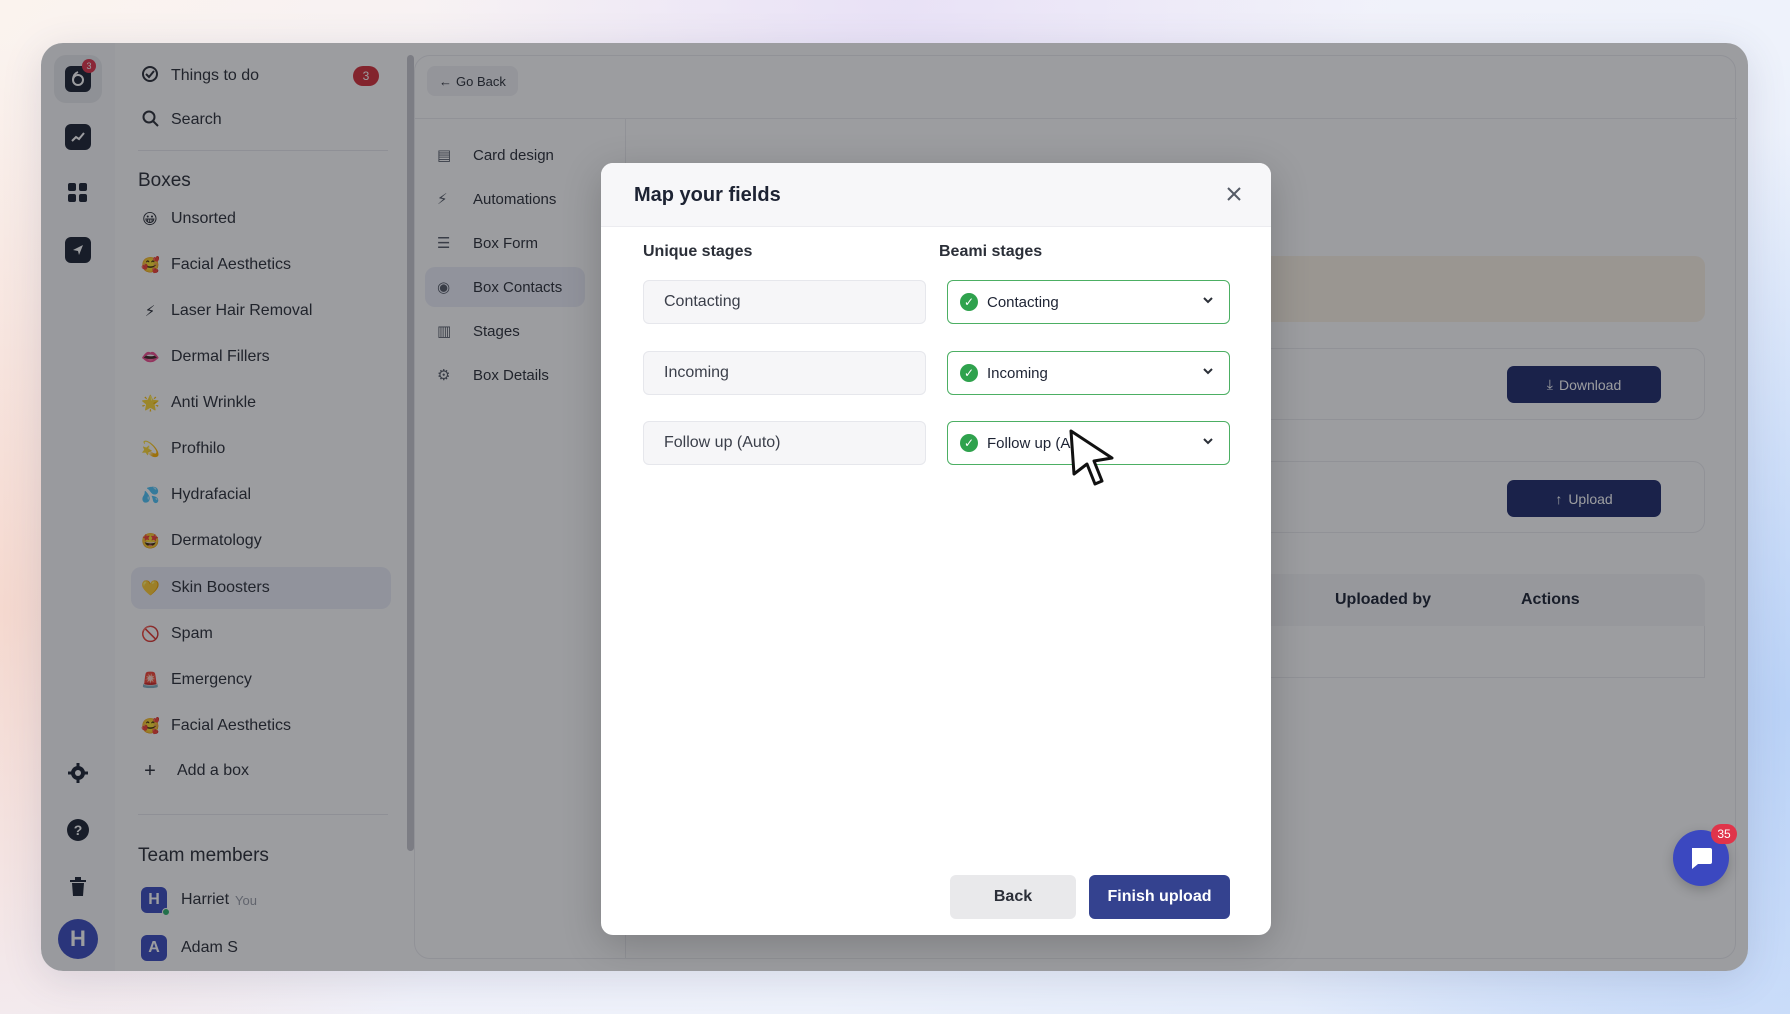 This screenshot has height=1014, width=1790. What do you see at coordinates (1023, 302) in the screenshot?
I see `select-value: Contacting` at bounding box center [1023, 302].